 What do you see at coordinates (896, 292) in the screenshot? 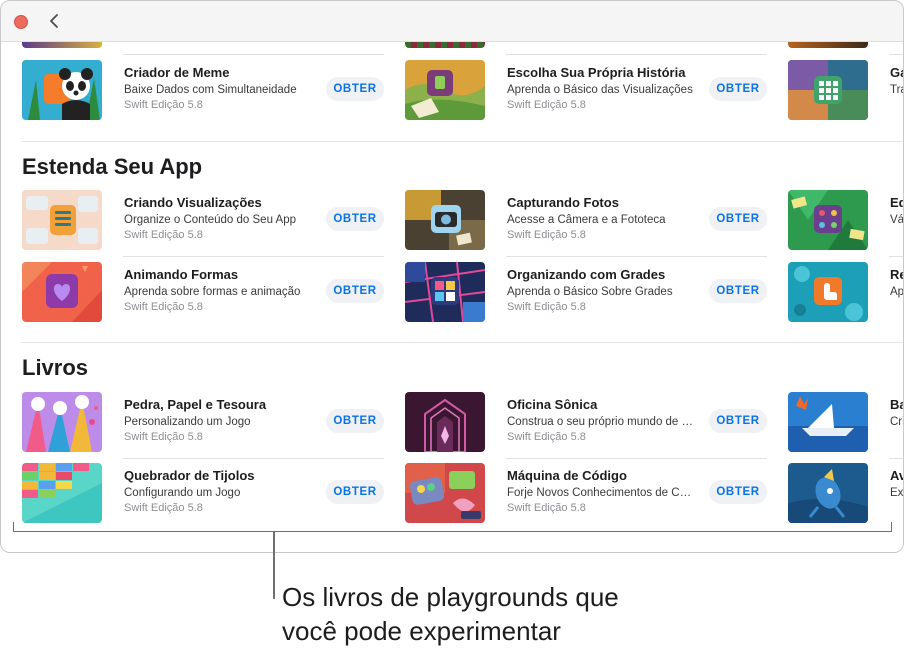
I see `item-subtitle: Ap` at bounding box center [896, 292].